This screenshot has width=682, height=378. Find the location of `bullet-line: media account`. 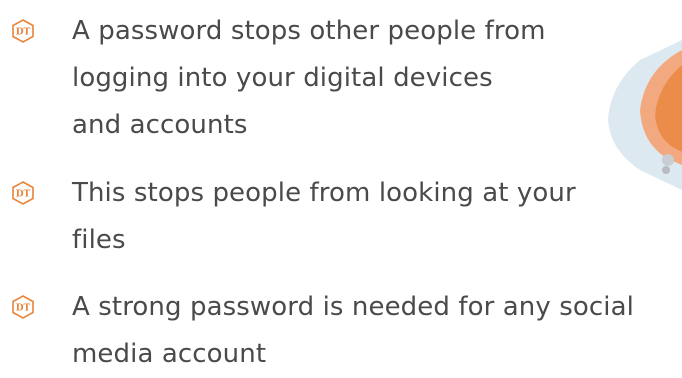

bullet-line: media account is located at coordinates (169, 354).